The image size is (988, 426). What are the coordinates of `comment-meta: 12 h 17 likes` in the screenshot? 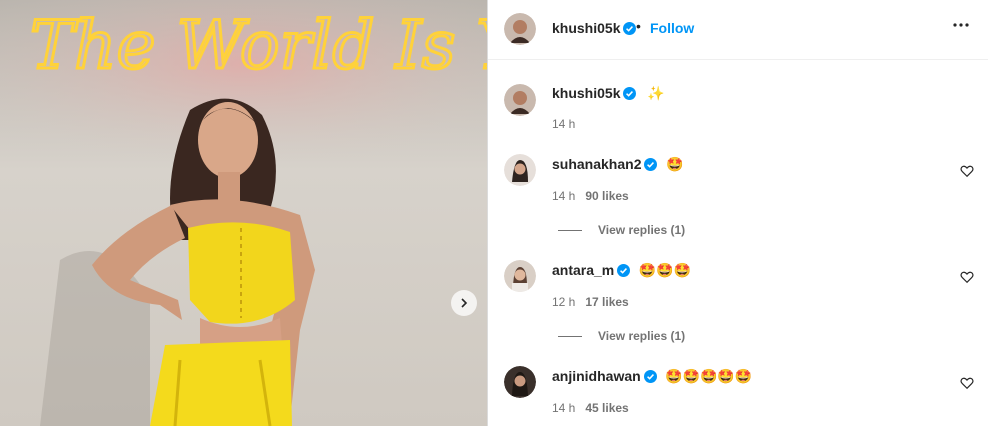 It's located at (590, 302).